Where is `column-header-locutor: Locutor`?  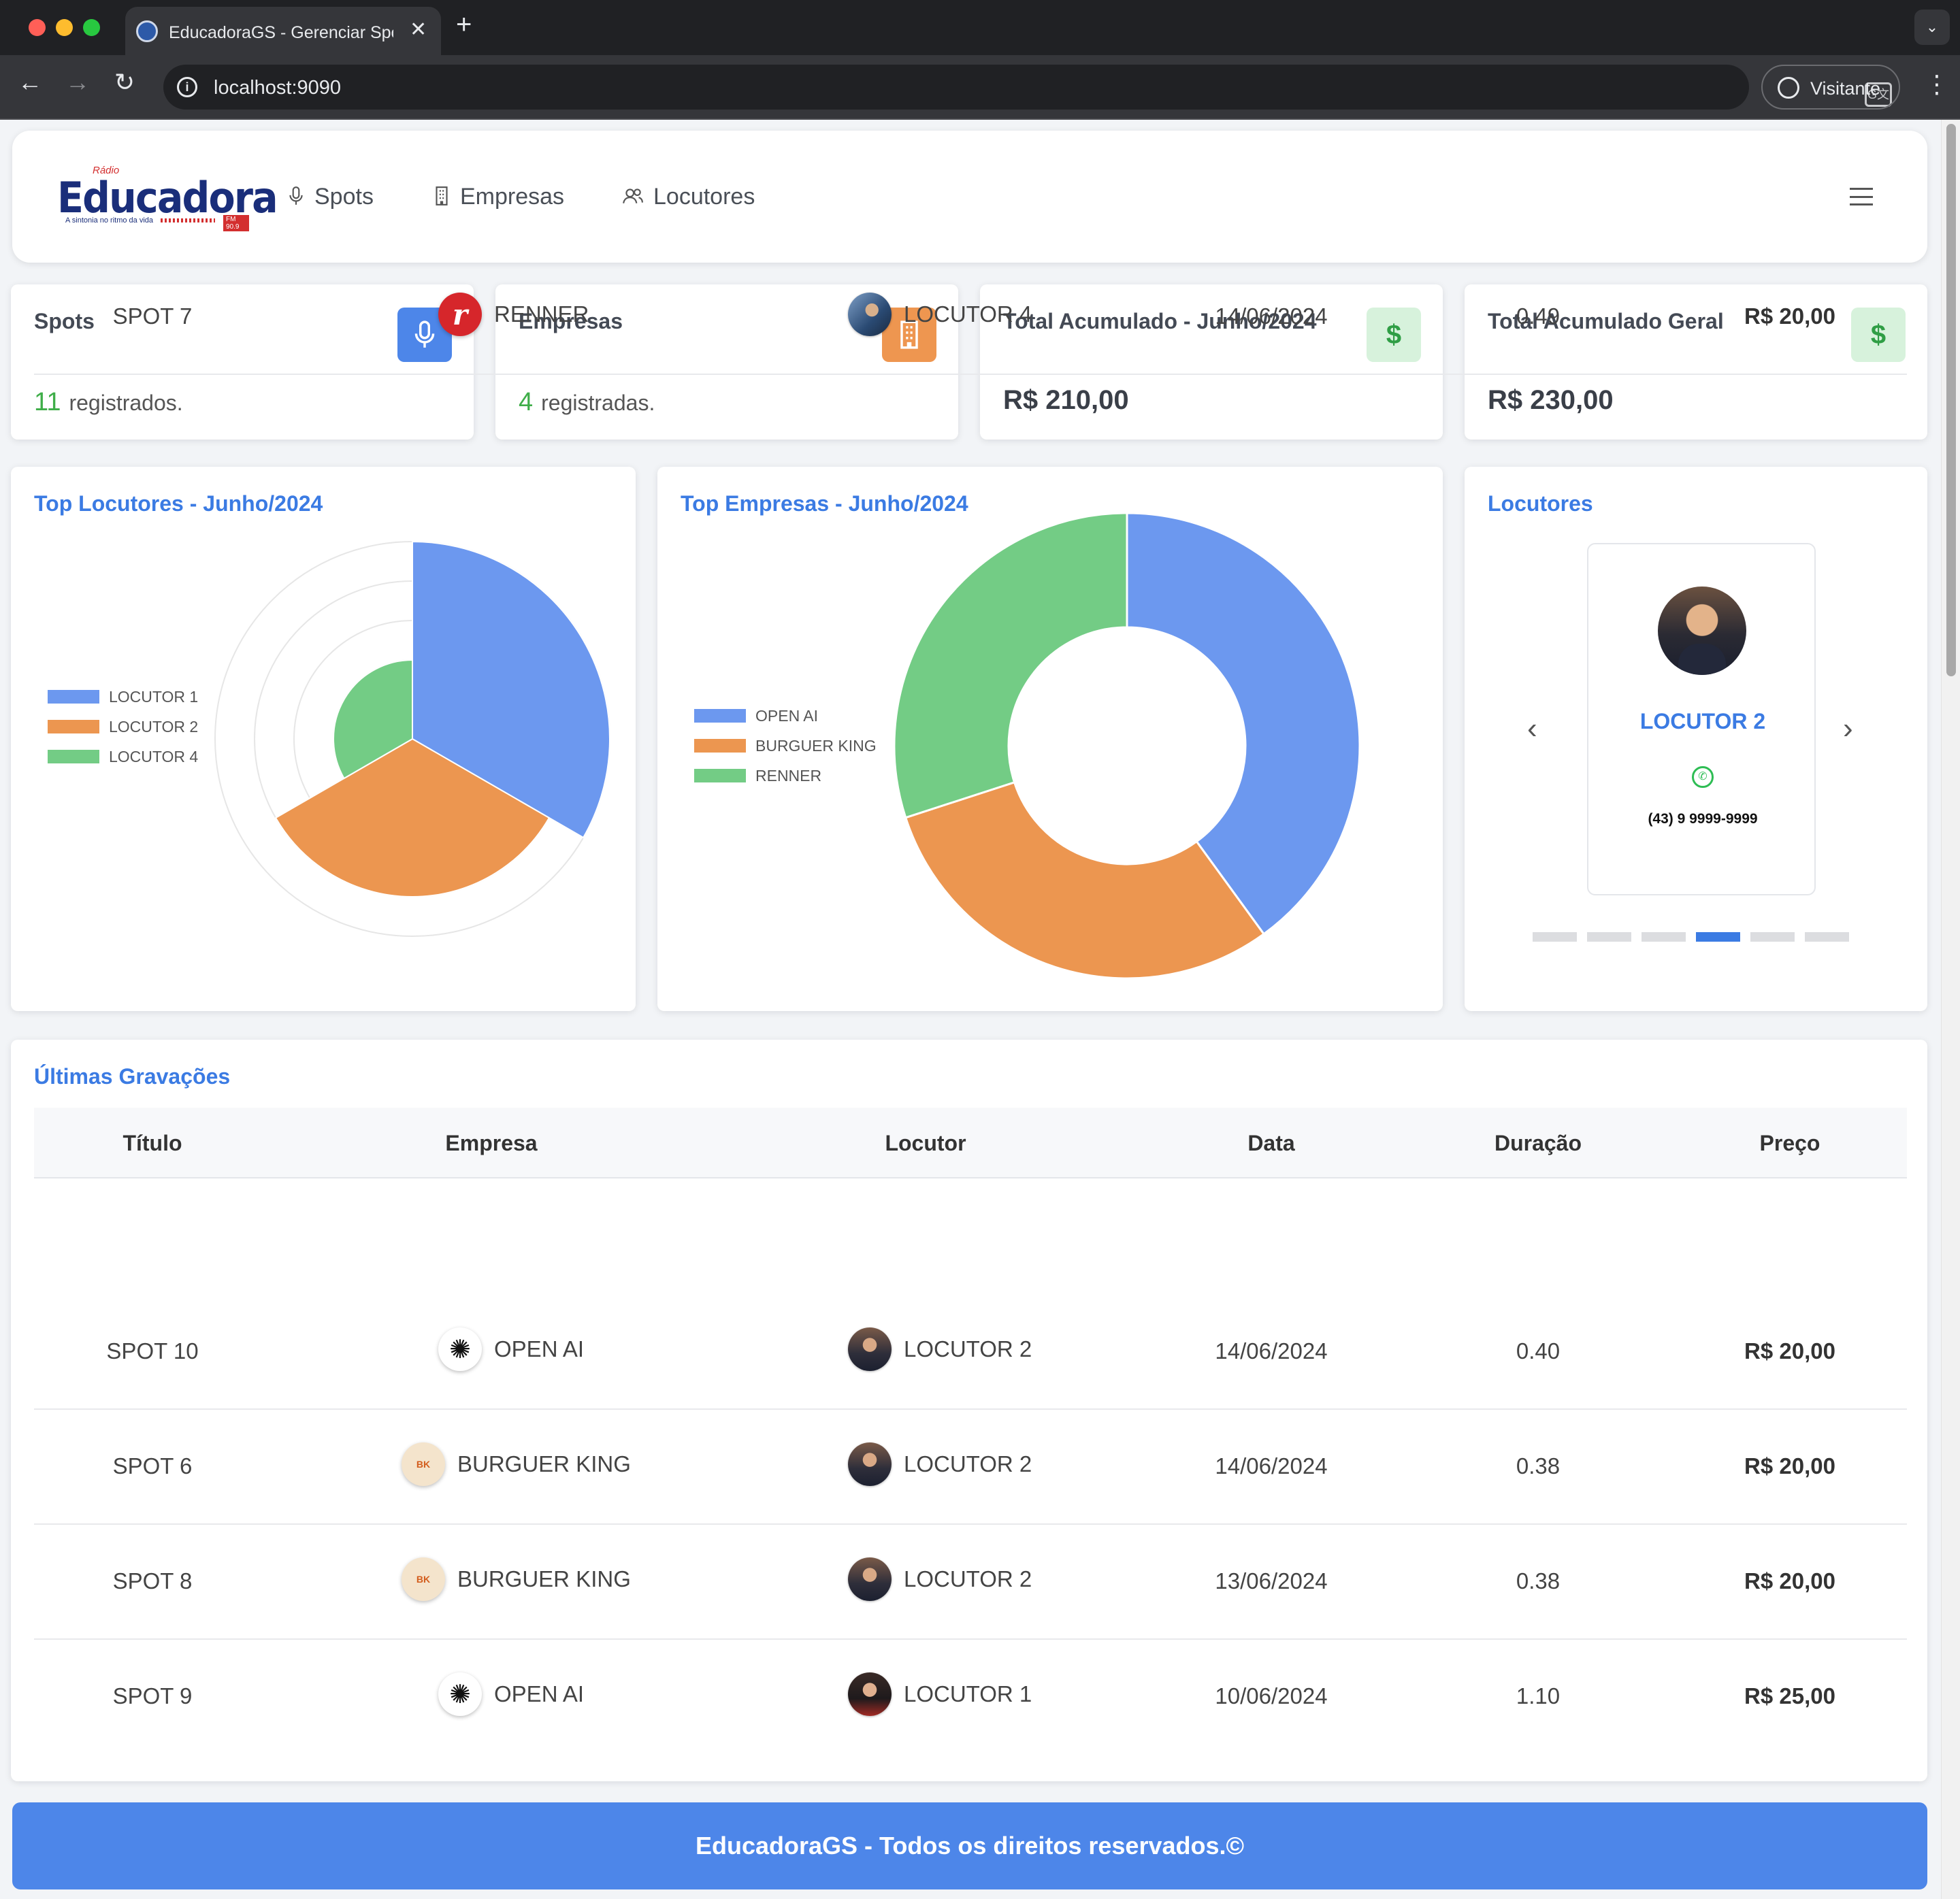
column-header-locutor: Locutor is located at coordinates (926, 1143).